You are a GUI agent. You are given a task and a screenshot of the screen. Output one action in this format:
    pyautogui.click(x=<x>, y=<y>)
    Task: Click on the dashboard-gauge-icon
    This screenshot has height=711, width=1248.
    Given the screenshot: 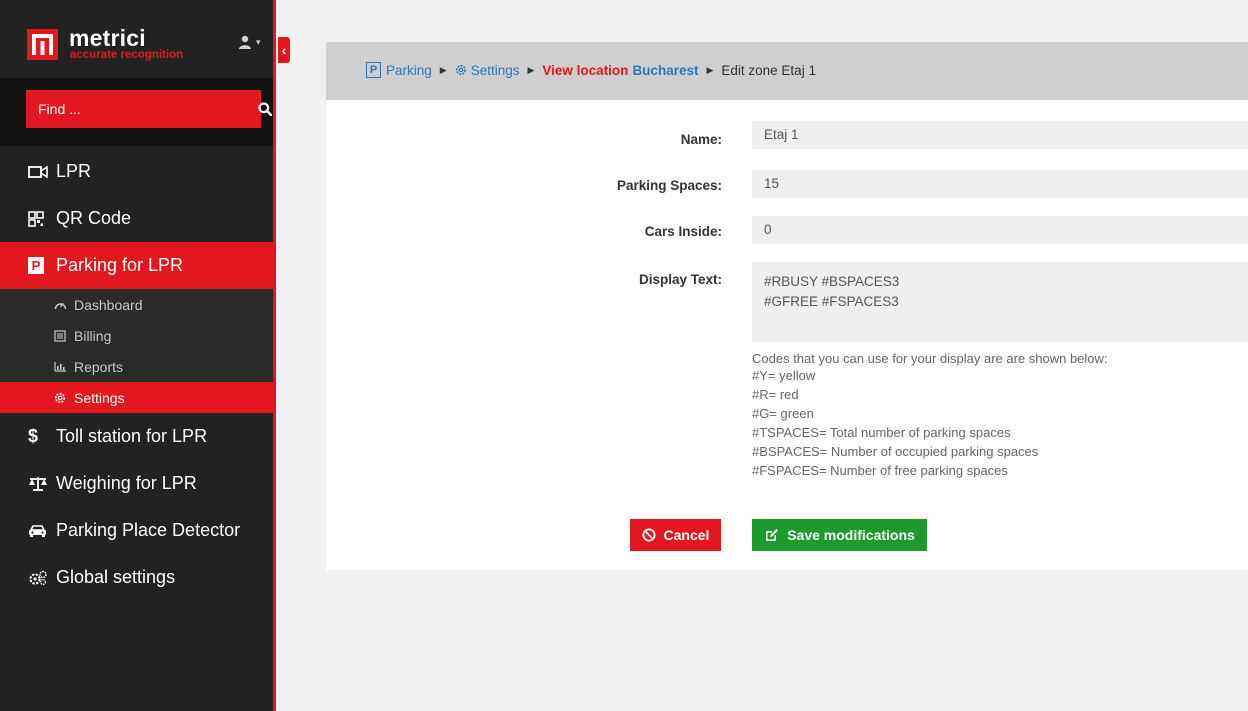 What is the action you would take?
    pyautogui.click(x=62, y=305)
    